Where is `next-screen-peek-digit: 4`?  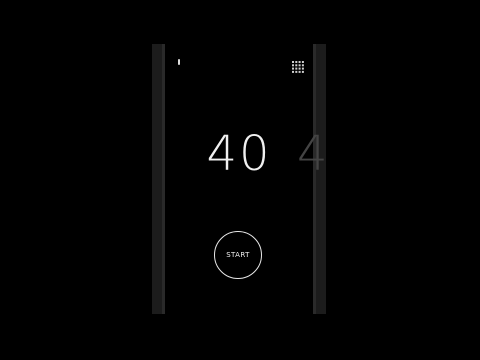 next-screen-peek-digit: 4 is located at coordinates (312, 154).